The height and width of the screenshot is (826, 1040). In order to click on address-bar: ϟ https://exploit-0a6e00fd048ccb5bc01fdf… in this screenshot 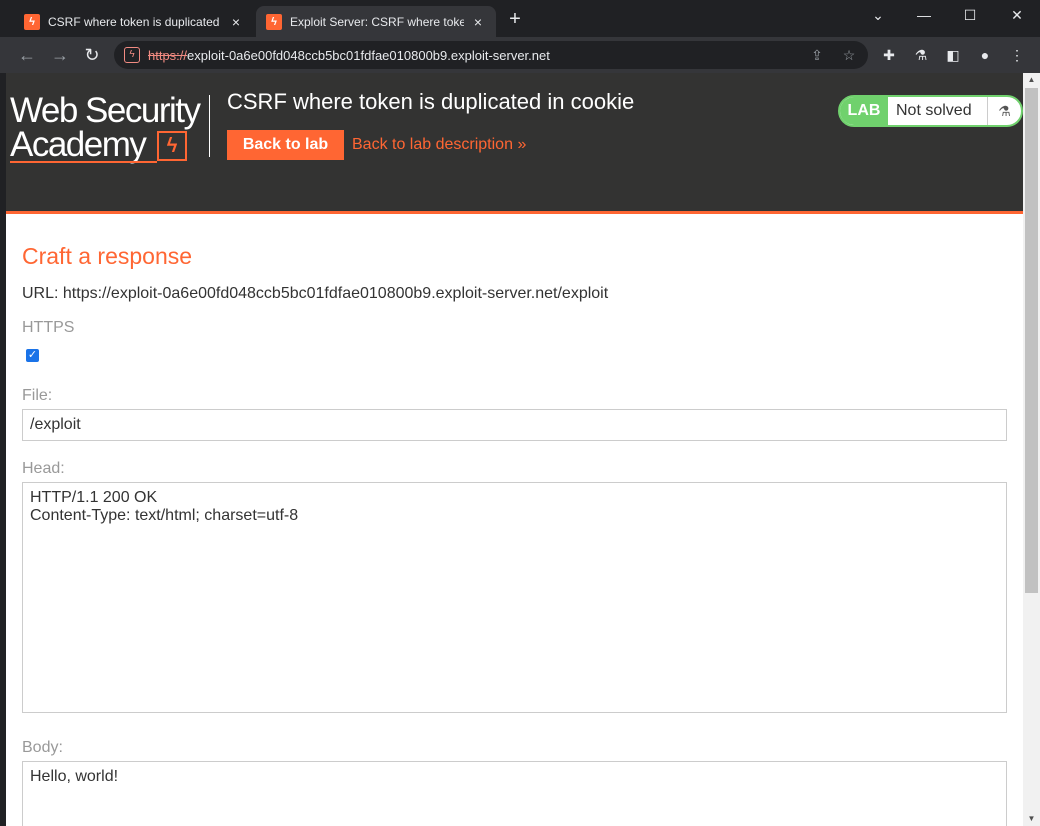, I will do `click(491, 55)`.